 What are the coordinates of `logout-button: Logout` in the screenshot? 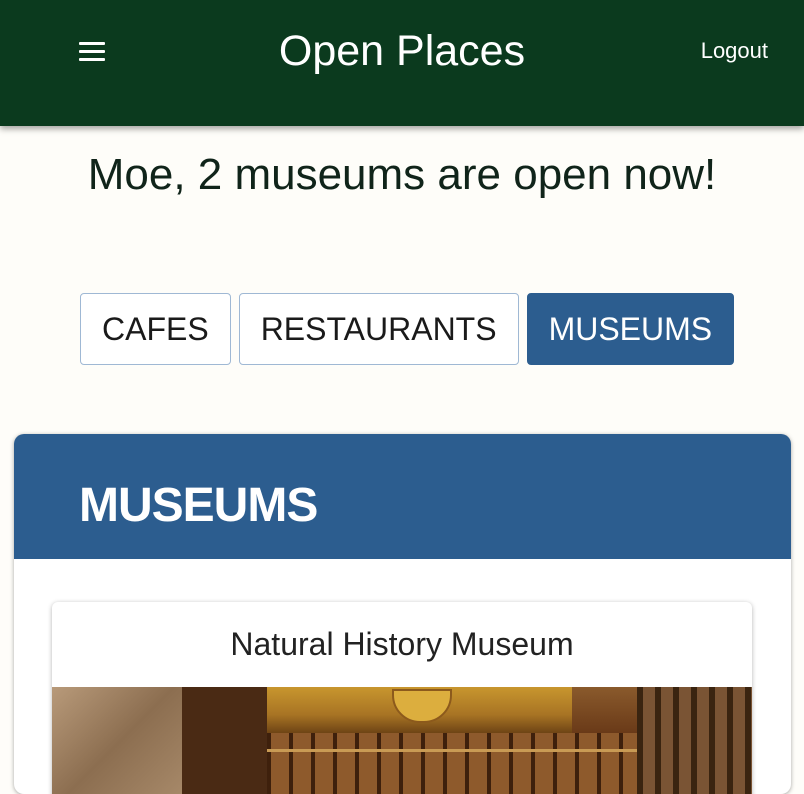 It's located at (734, 51).